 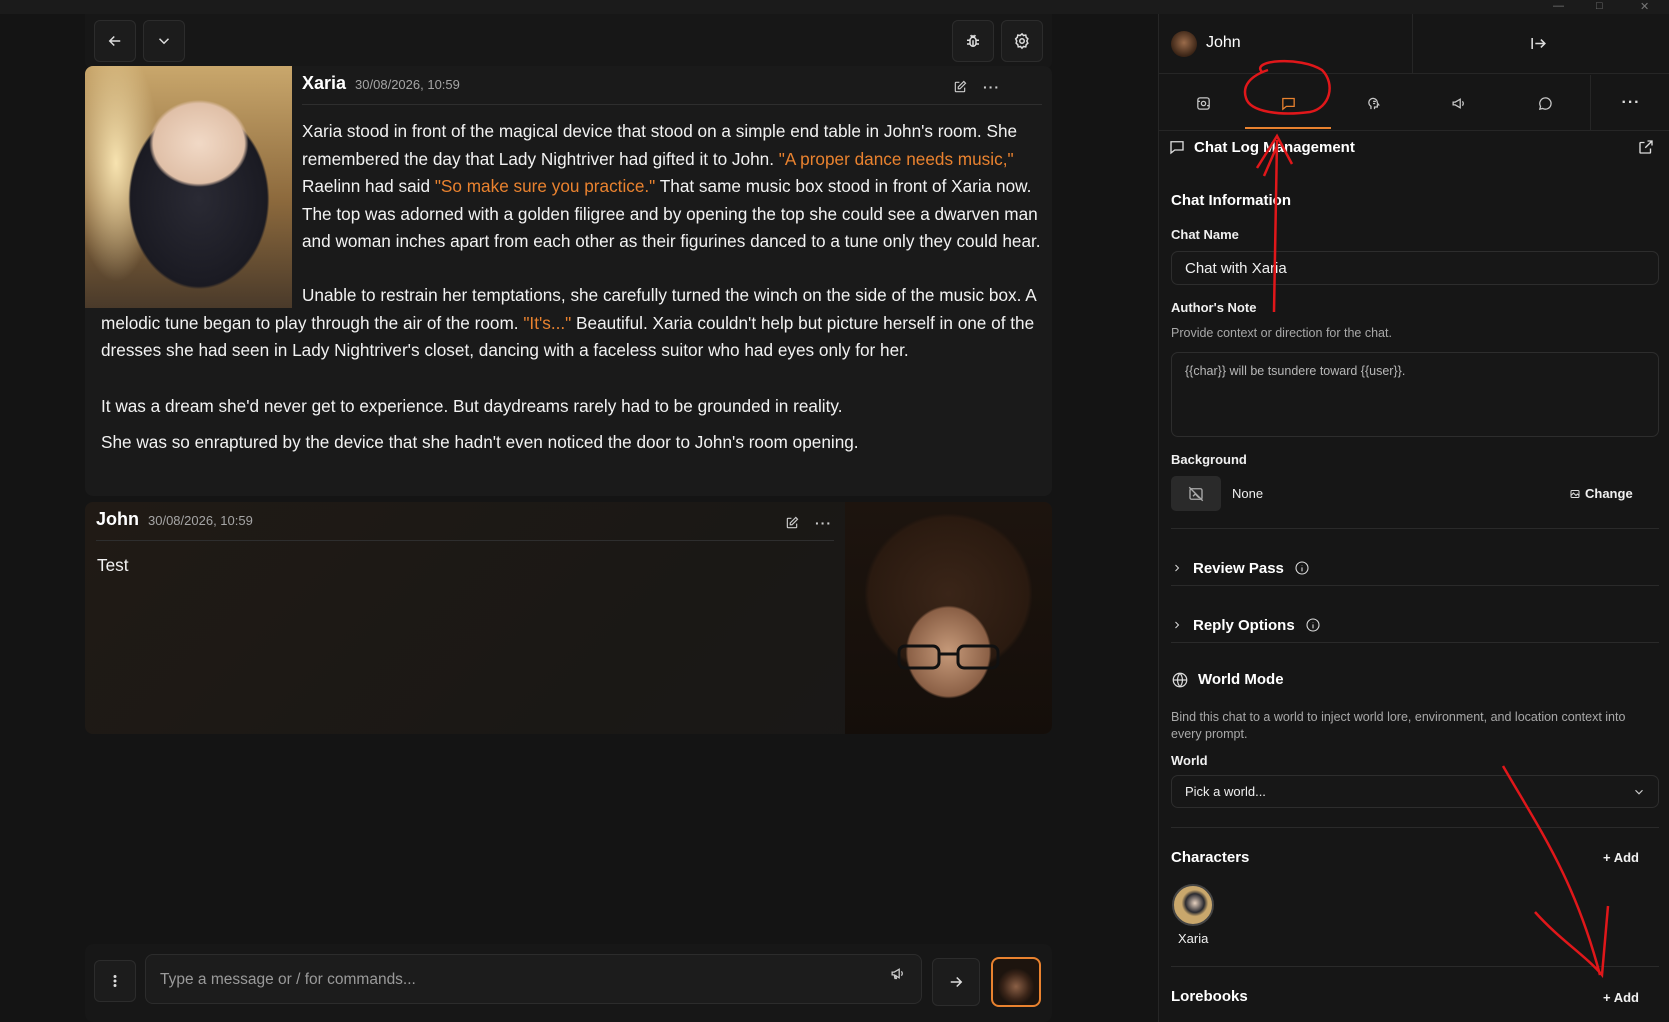 I want to click on tab-announcements, so click(x=1459, y=103).